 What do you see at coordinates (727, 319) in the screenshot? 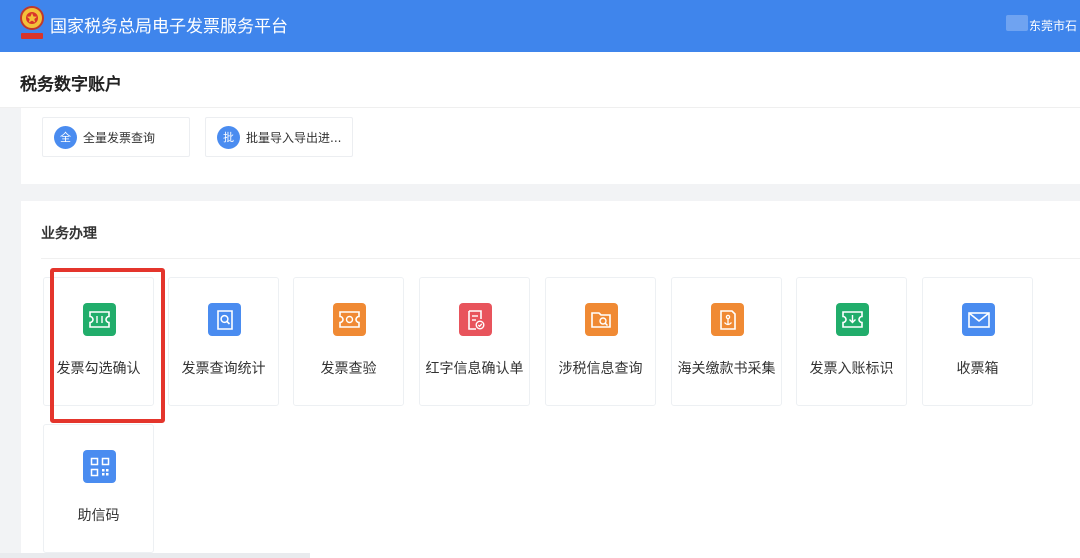
I see `doc-anchor-icon` at bounding box center [727, 319].